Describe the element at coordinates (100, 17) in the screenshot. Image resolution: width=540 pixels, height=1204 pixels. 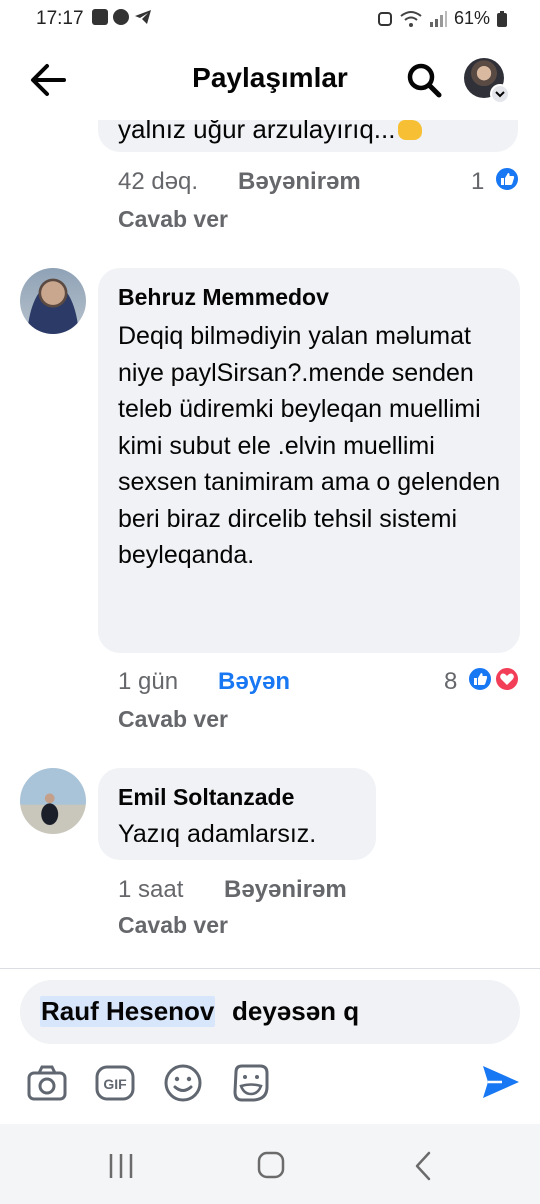
I see `gallery-notification-icon` at that location.